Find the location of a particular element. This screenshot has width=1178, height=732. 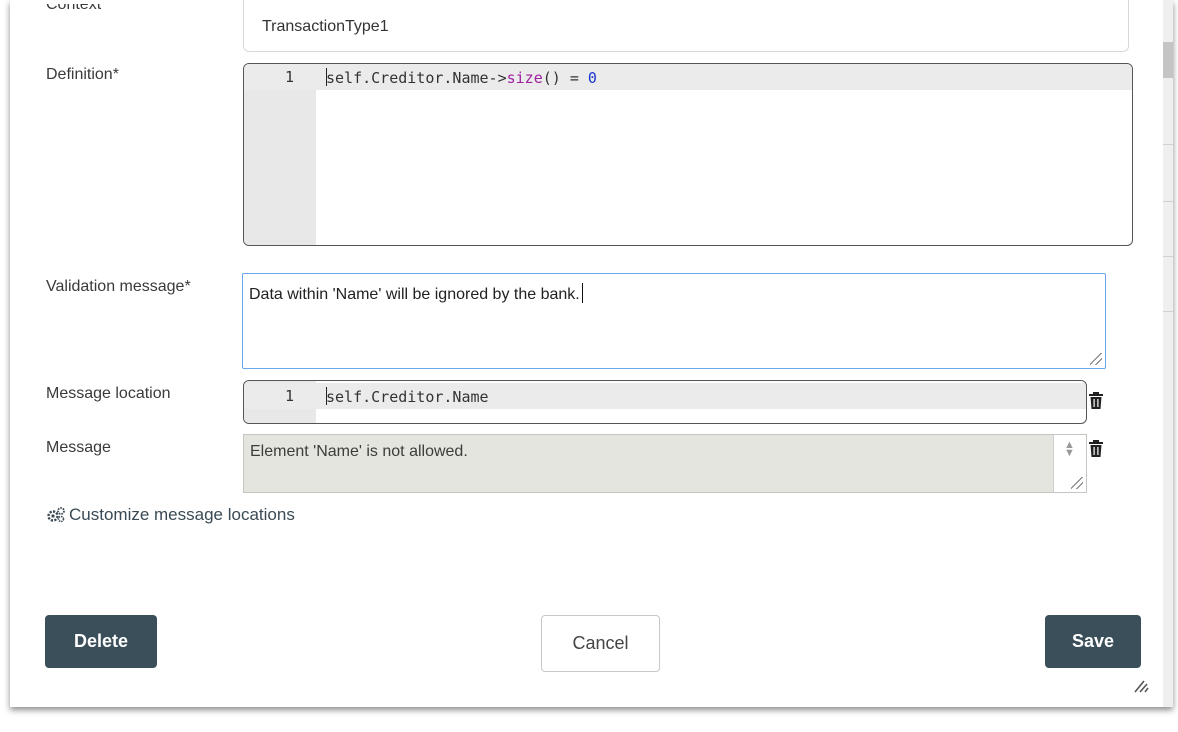

save-button: Save is located at coordinates (1093, 641).